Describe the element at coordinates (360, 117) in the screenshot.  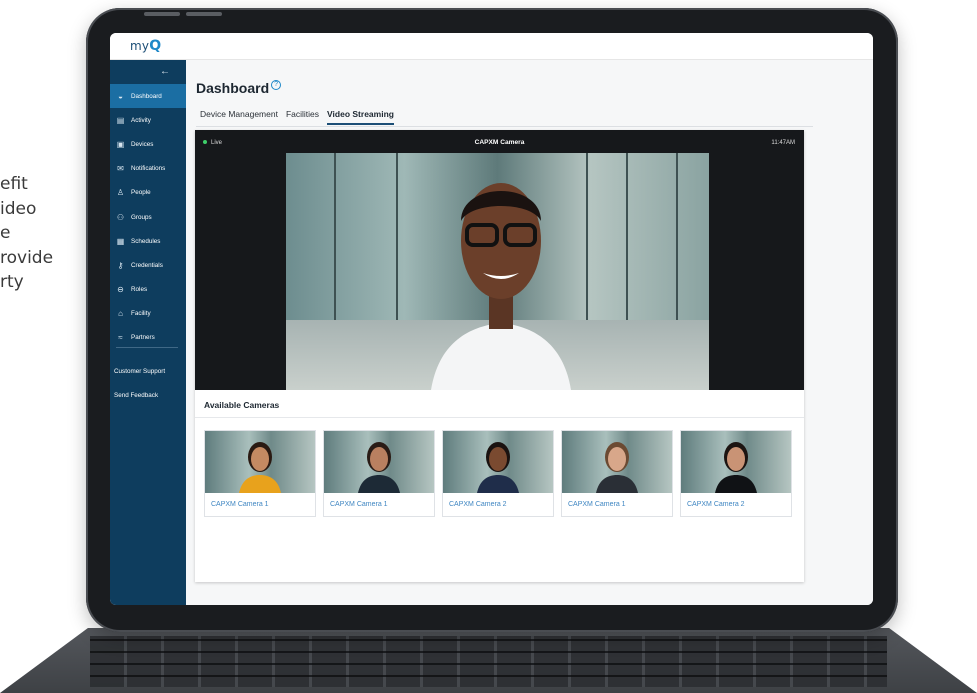
I see `tab-video-streaming: Video Streaming` at that location.